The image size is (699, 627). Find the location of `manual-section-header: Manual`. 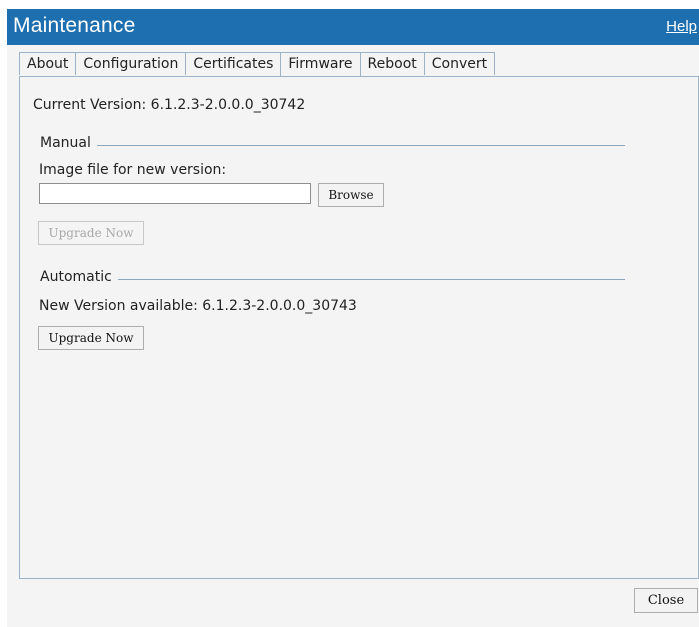

manual-section-header: Manual is located at coordinates (332, 145).